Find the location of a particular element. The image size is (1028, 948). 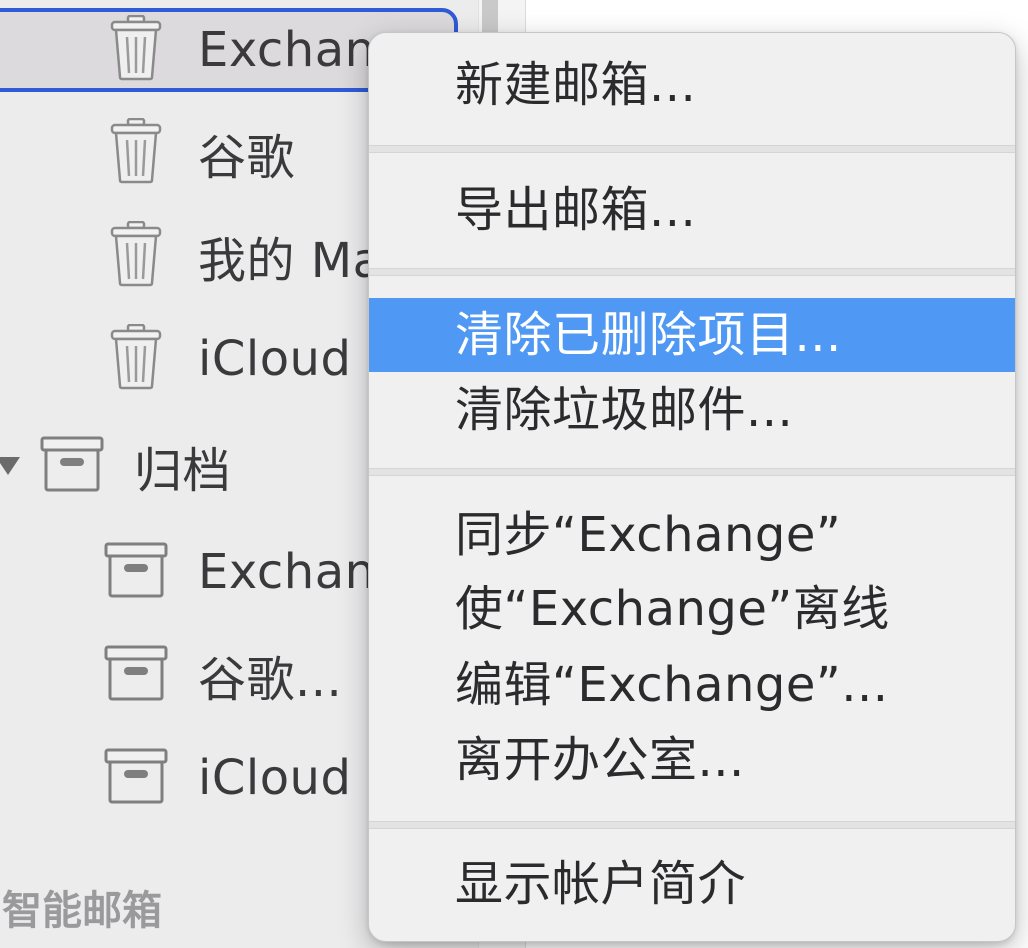

menu-item-take-exchange-offline: 使“Exchange”离线 is located at coordinates (692, 609).